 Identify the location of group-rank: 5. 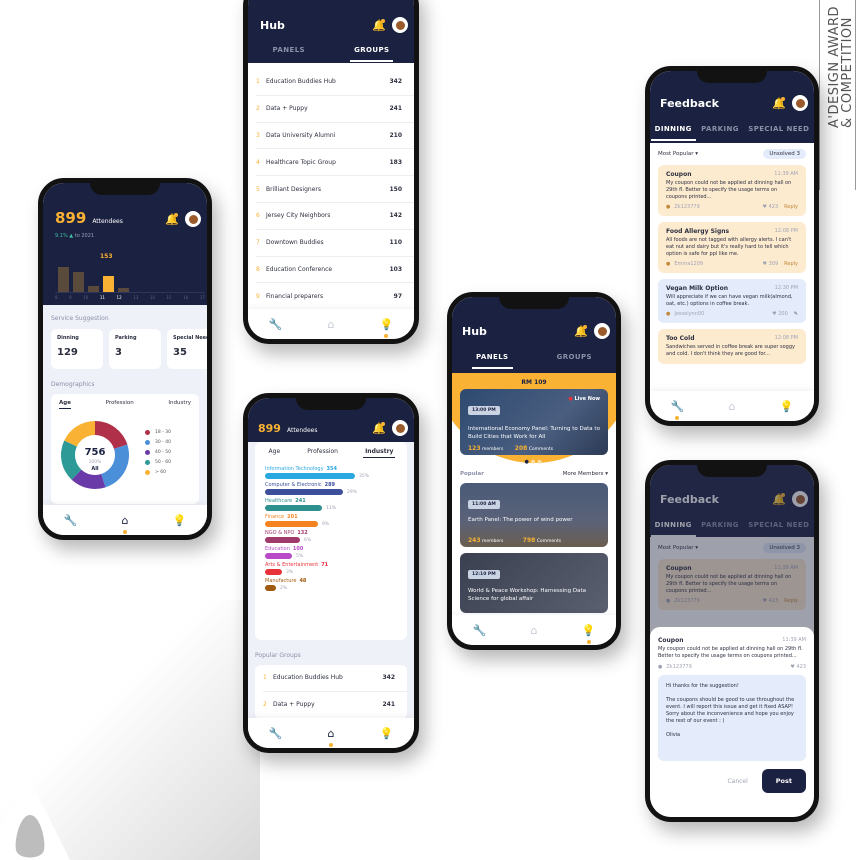
(258, 189).